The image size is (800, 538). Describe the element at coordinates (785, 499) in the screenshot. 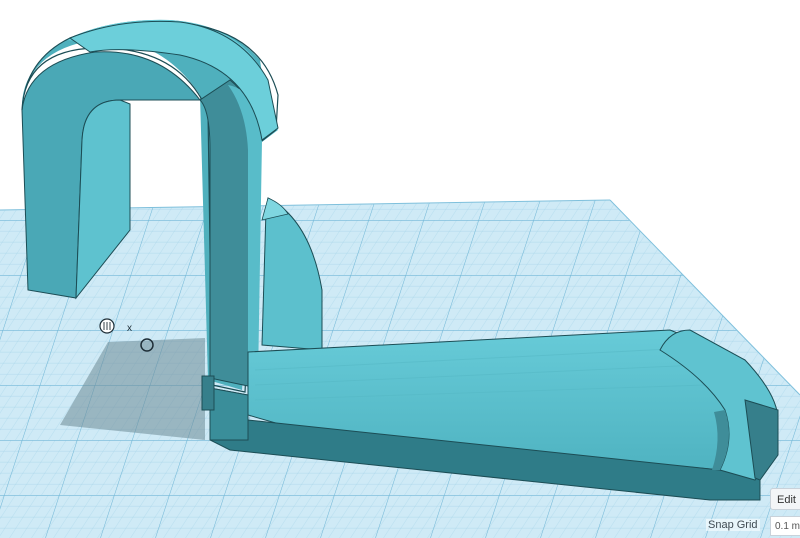

I see `edit-grid-button: Edit` at that location.